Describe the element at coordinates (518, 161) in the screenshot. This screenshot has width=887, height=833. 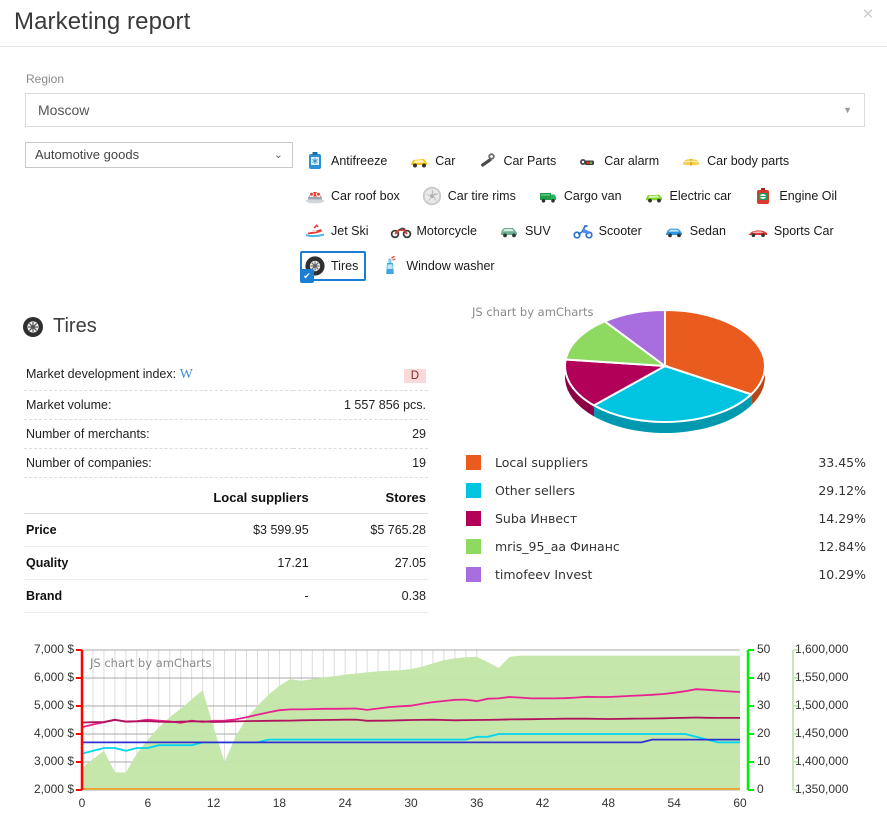
I see `category-item-car-parts: Car Parts` at that location.